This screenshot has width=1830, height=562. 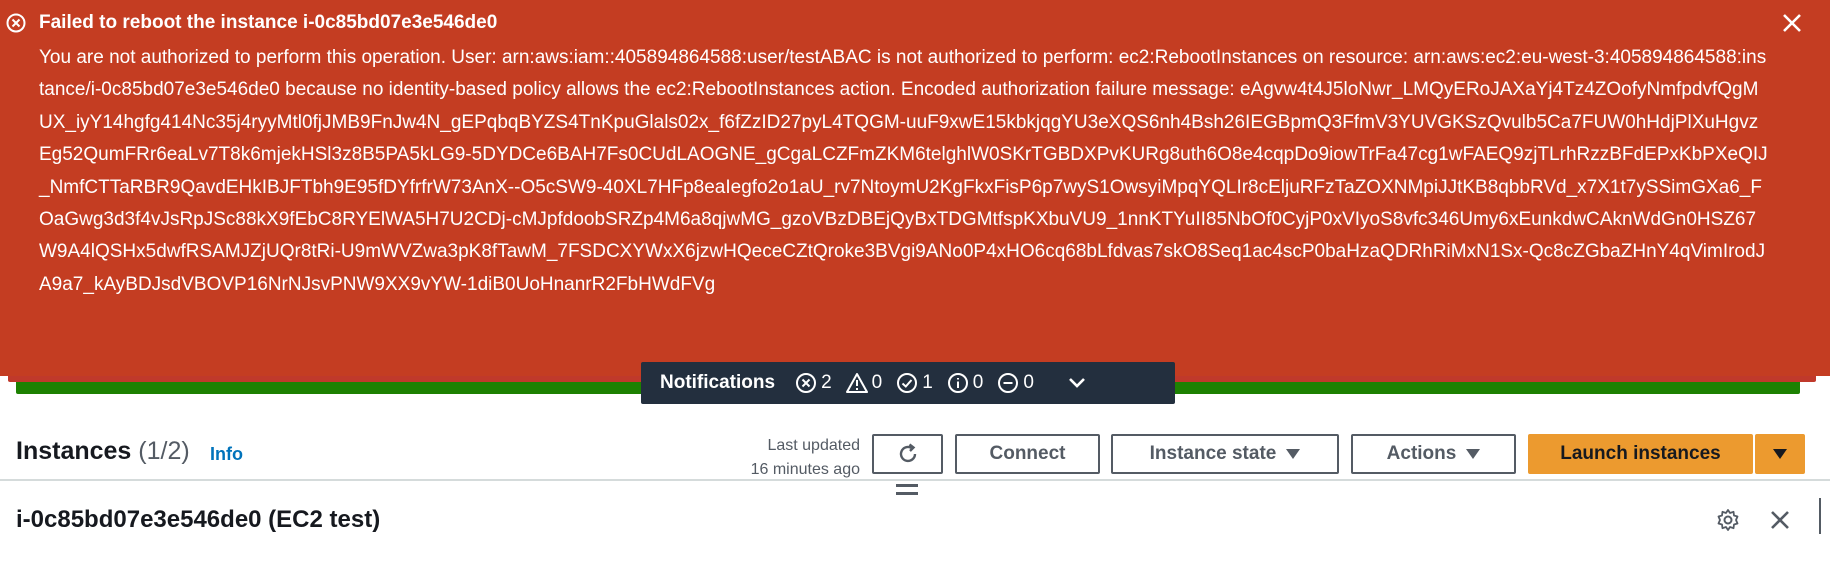 What do you see at coordinates (1421, 453) in the screenshot?
I see `actions-label: Actions` at bounding box center [1421, 453].